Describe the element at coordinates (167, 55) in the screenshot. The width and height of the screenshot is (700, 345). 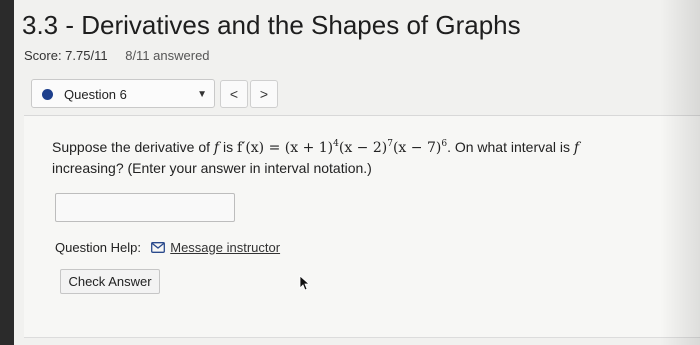
I see `answered-count: 8/11 answered` at that location.